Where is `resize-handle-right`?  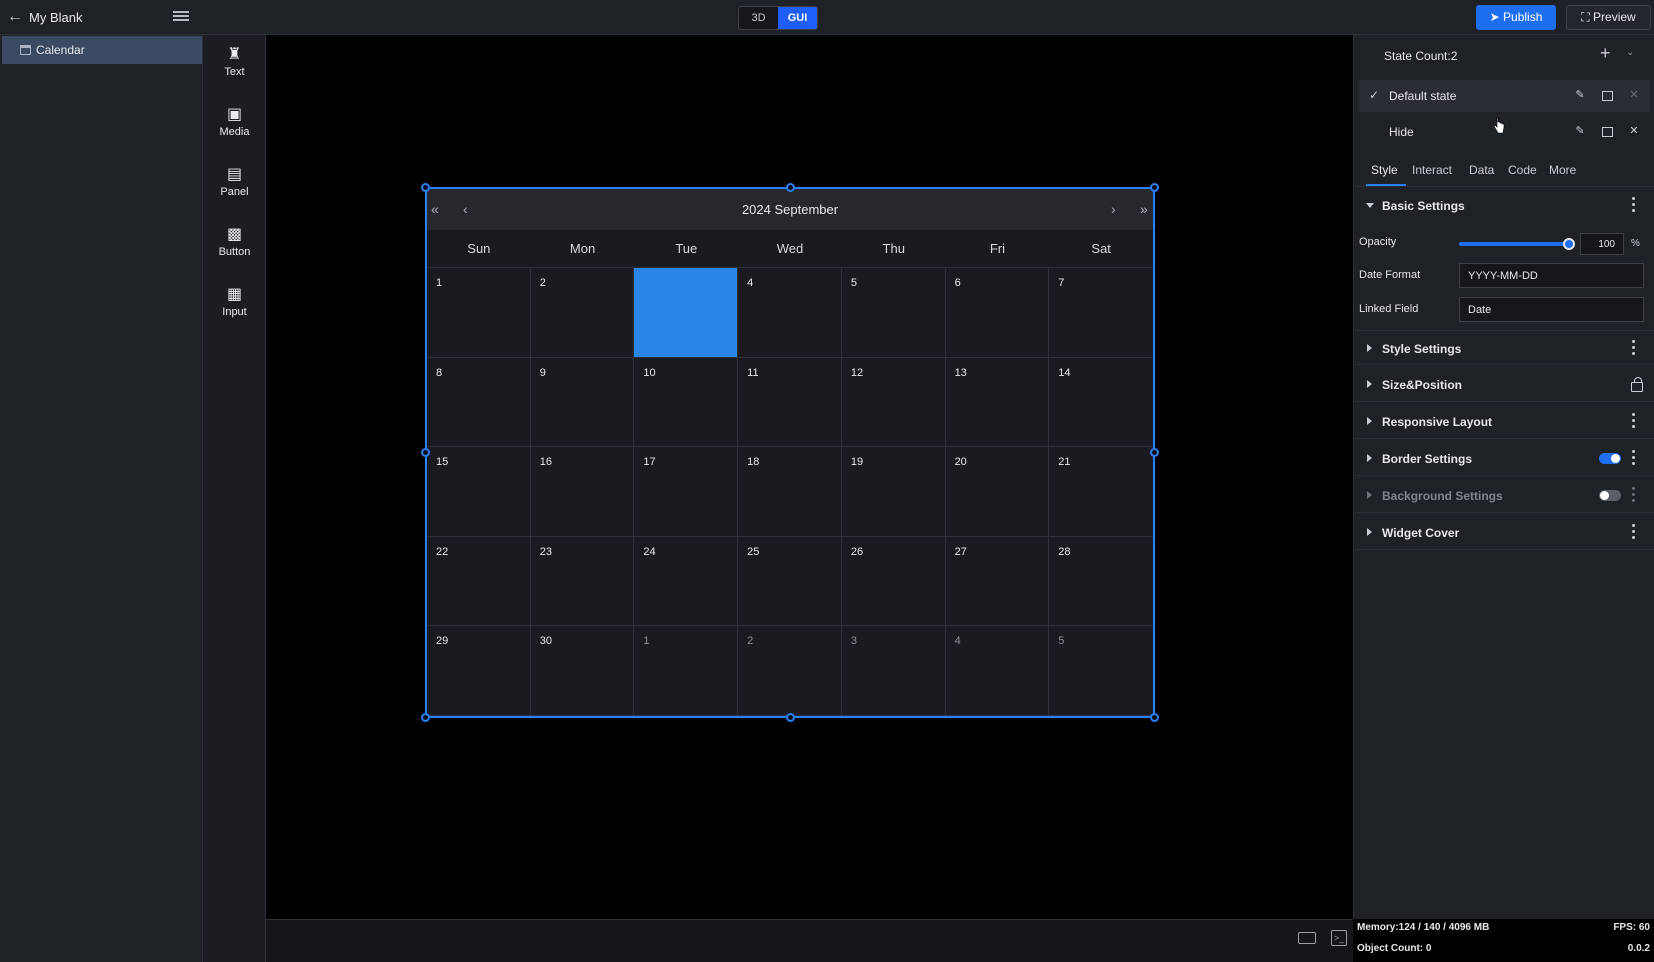
resize-handle-right is located at coordinates (1154, 452).